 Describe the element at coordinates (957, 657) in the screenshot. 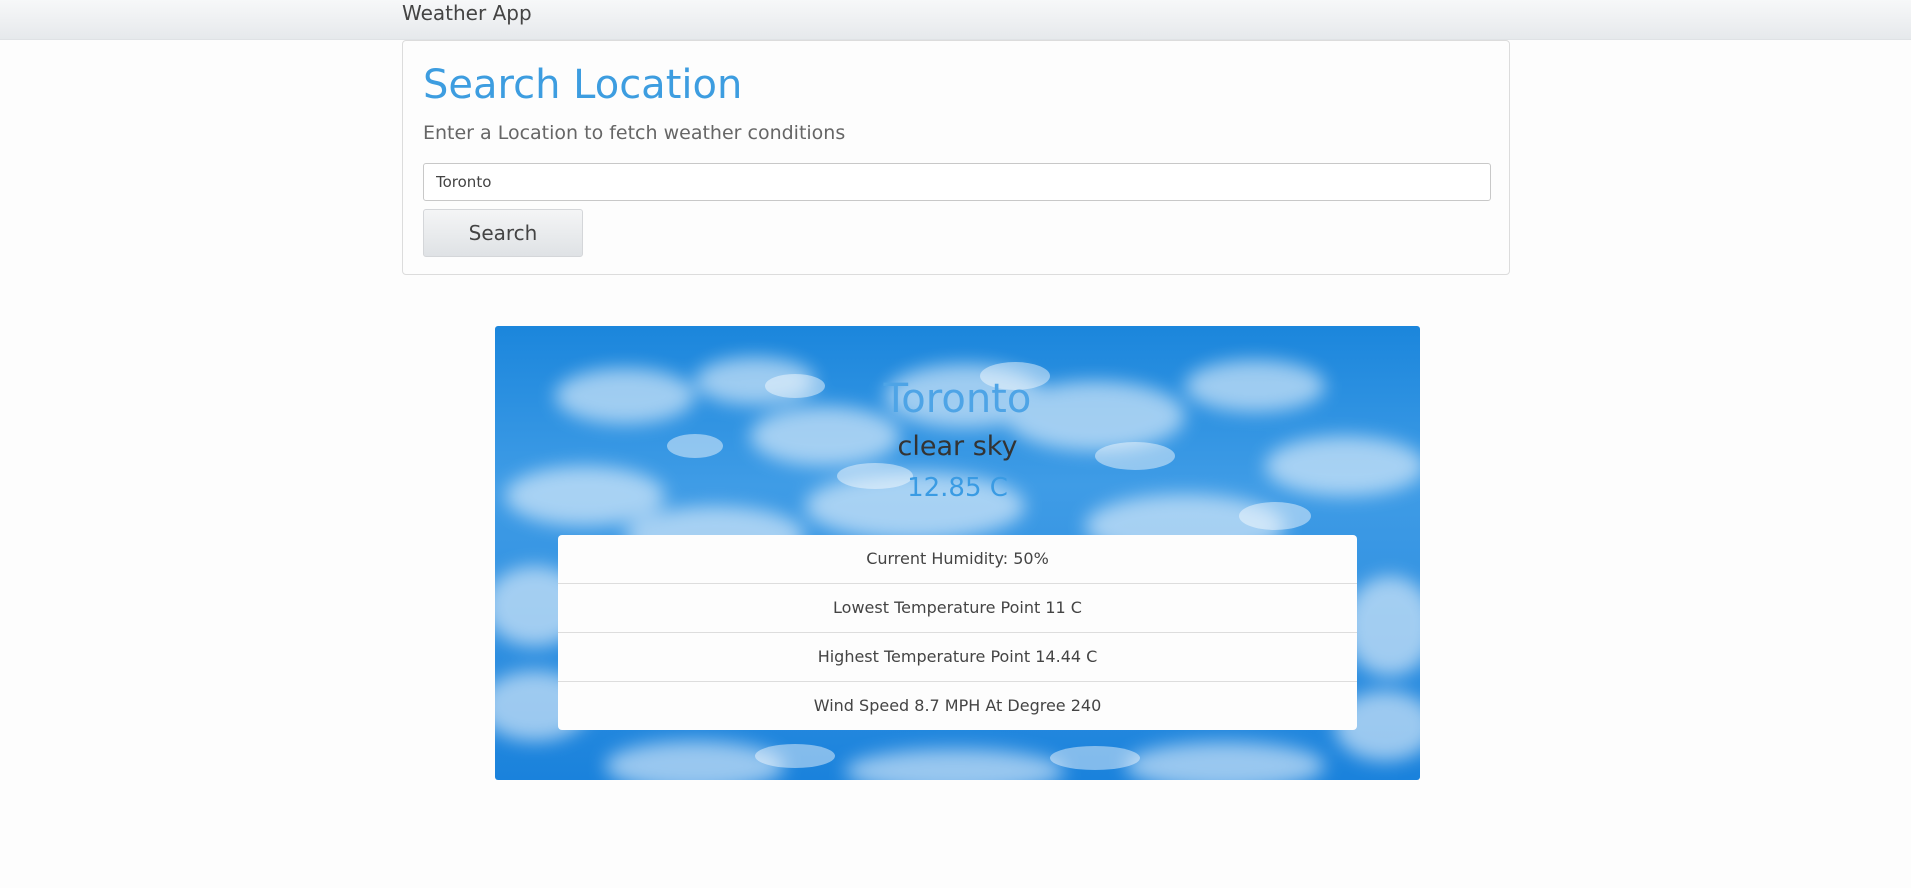

I see `high-temp-item: Highest Temperature Point 14.44 C` at that location.